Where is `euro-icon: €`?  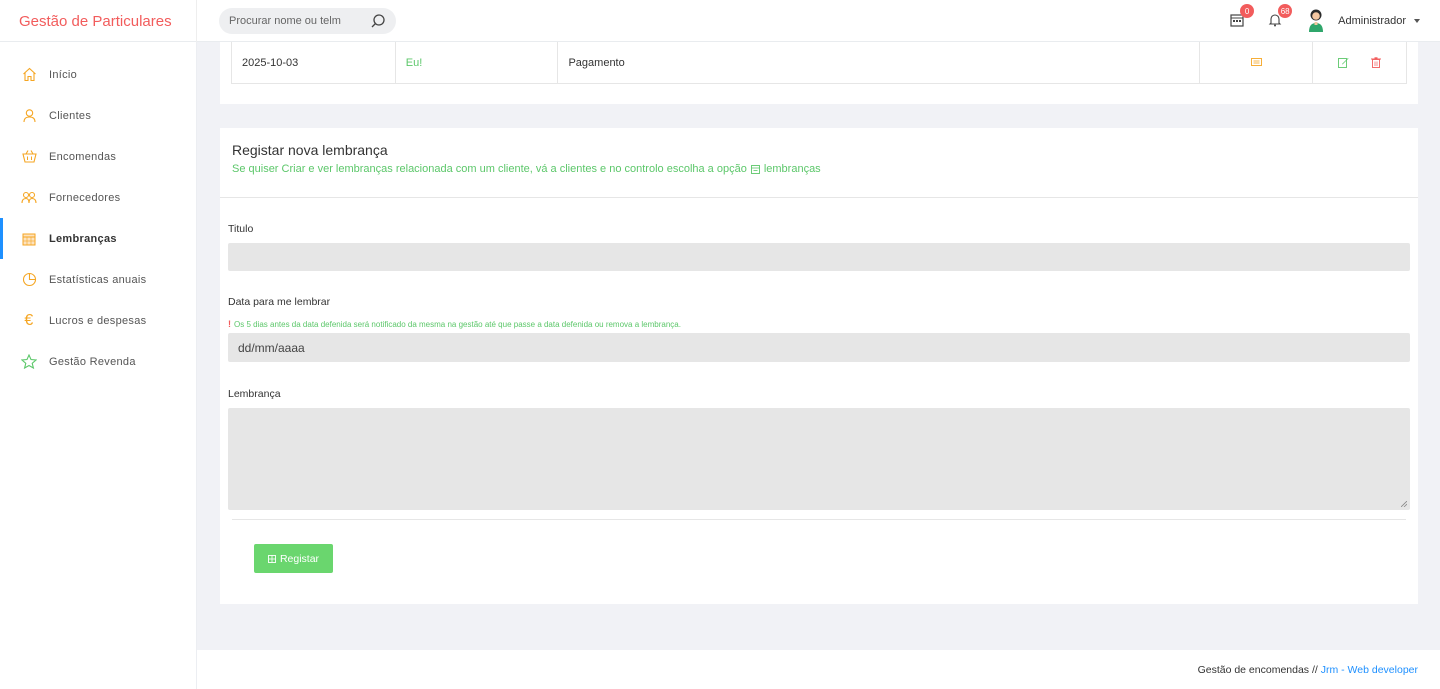 euro-icon: € is located at coordinates (29, 320).